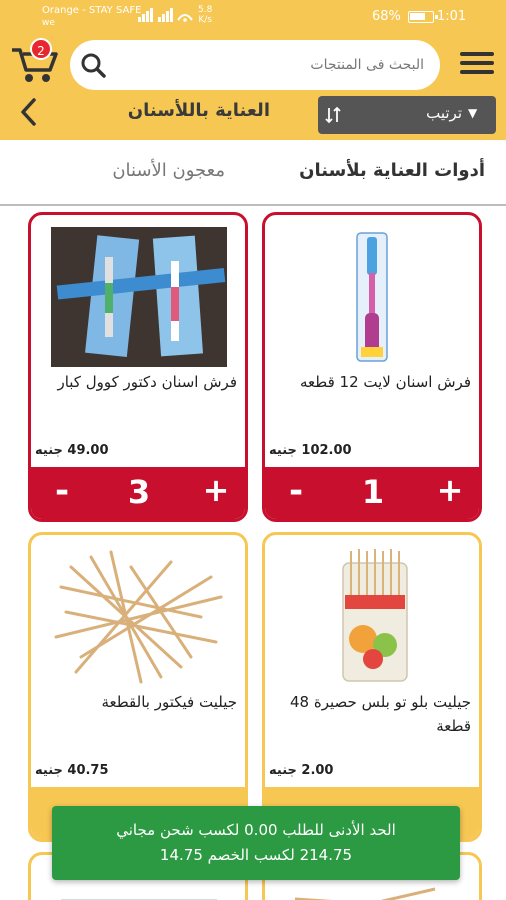 The width and height of the screenshot is (506, 900). I want to click on sort-icon, so click(333, 115).